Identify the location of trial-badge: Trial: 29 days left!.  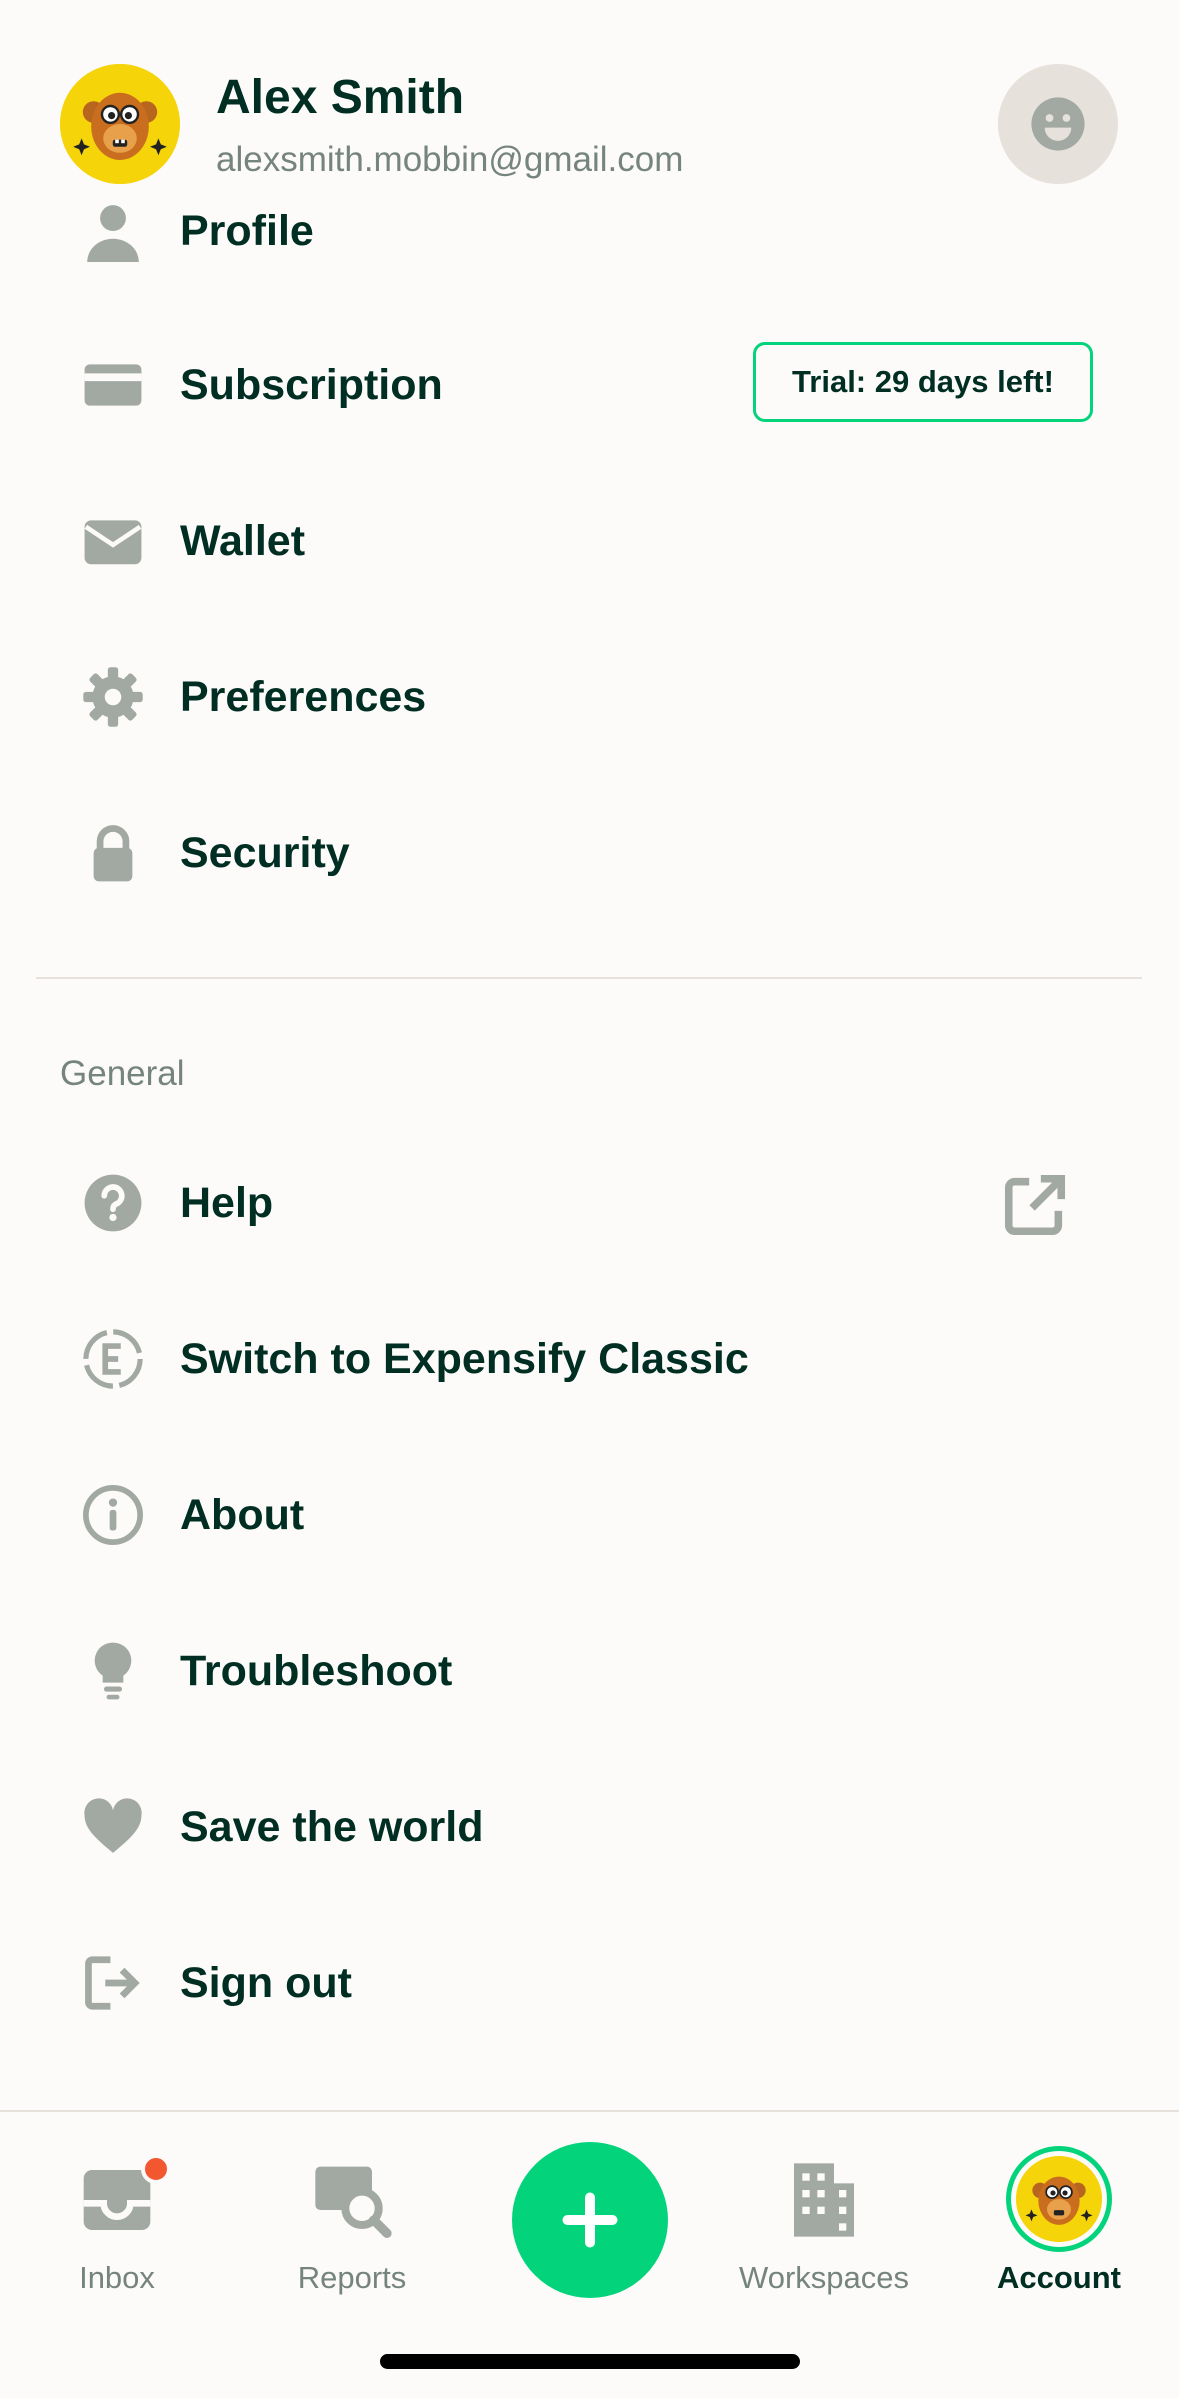
(923, 382).